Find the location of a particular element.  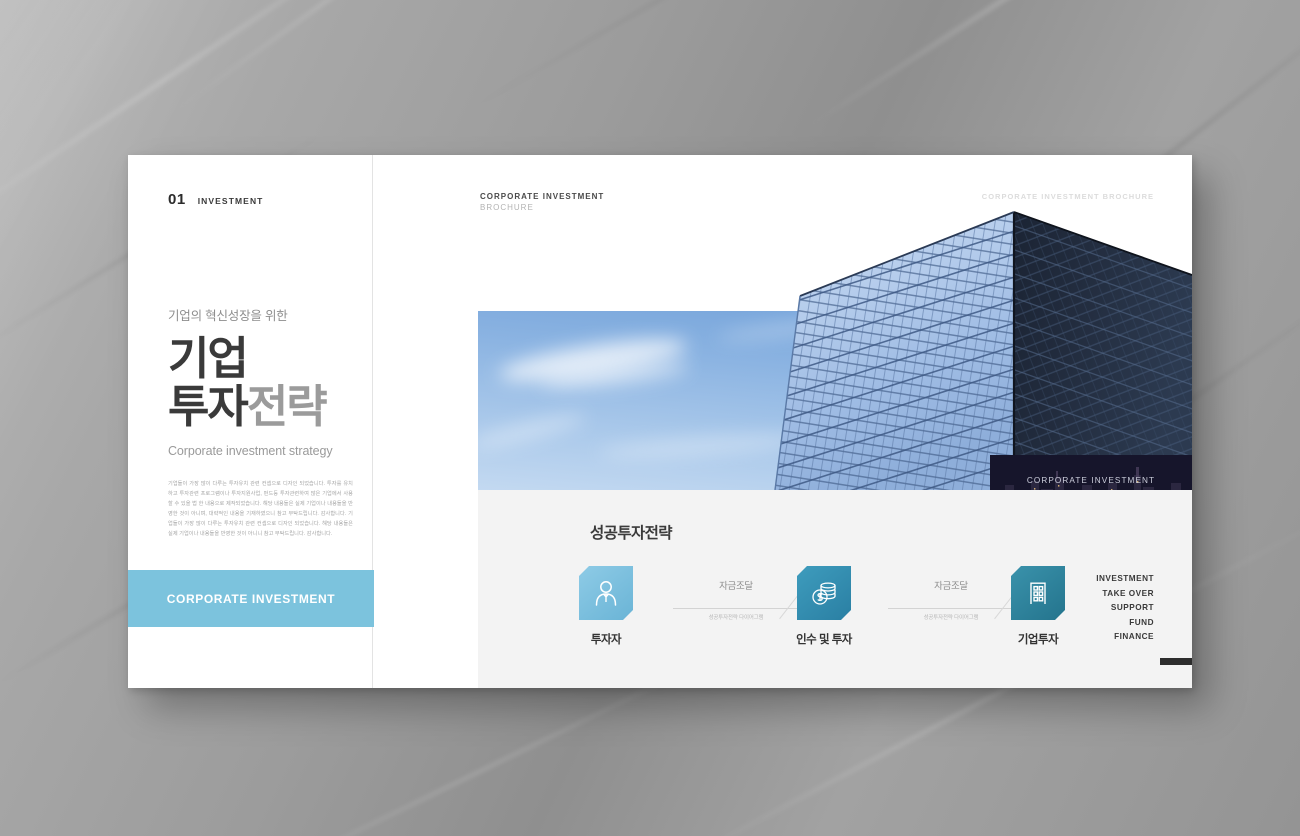

flow-node-corporate-investment: 기업투자 is located at coordinates (1038, 606).